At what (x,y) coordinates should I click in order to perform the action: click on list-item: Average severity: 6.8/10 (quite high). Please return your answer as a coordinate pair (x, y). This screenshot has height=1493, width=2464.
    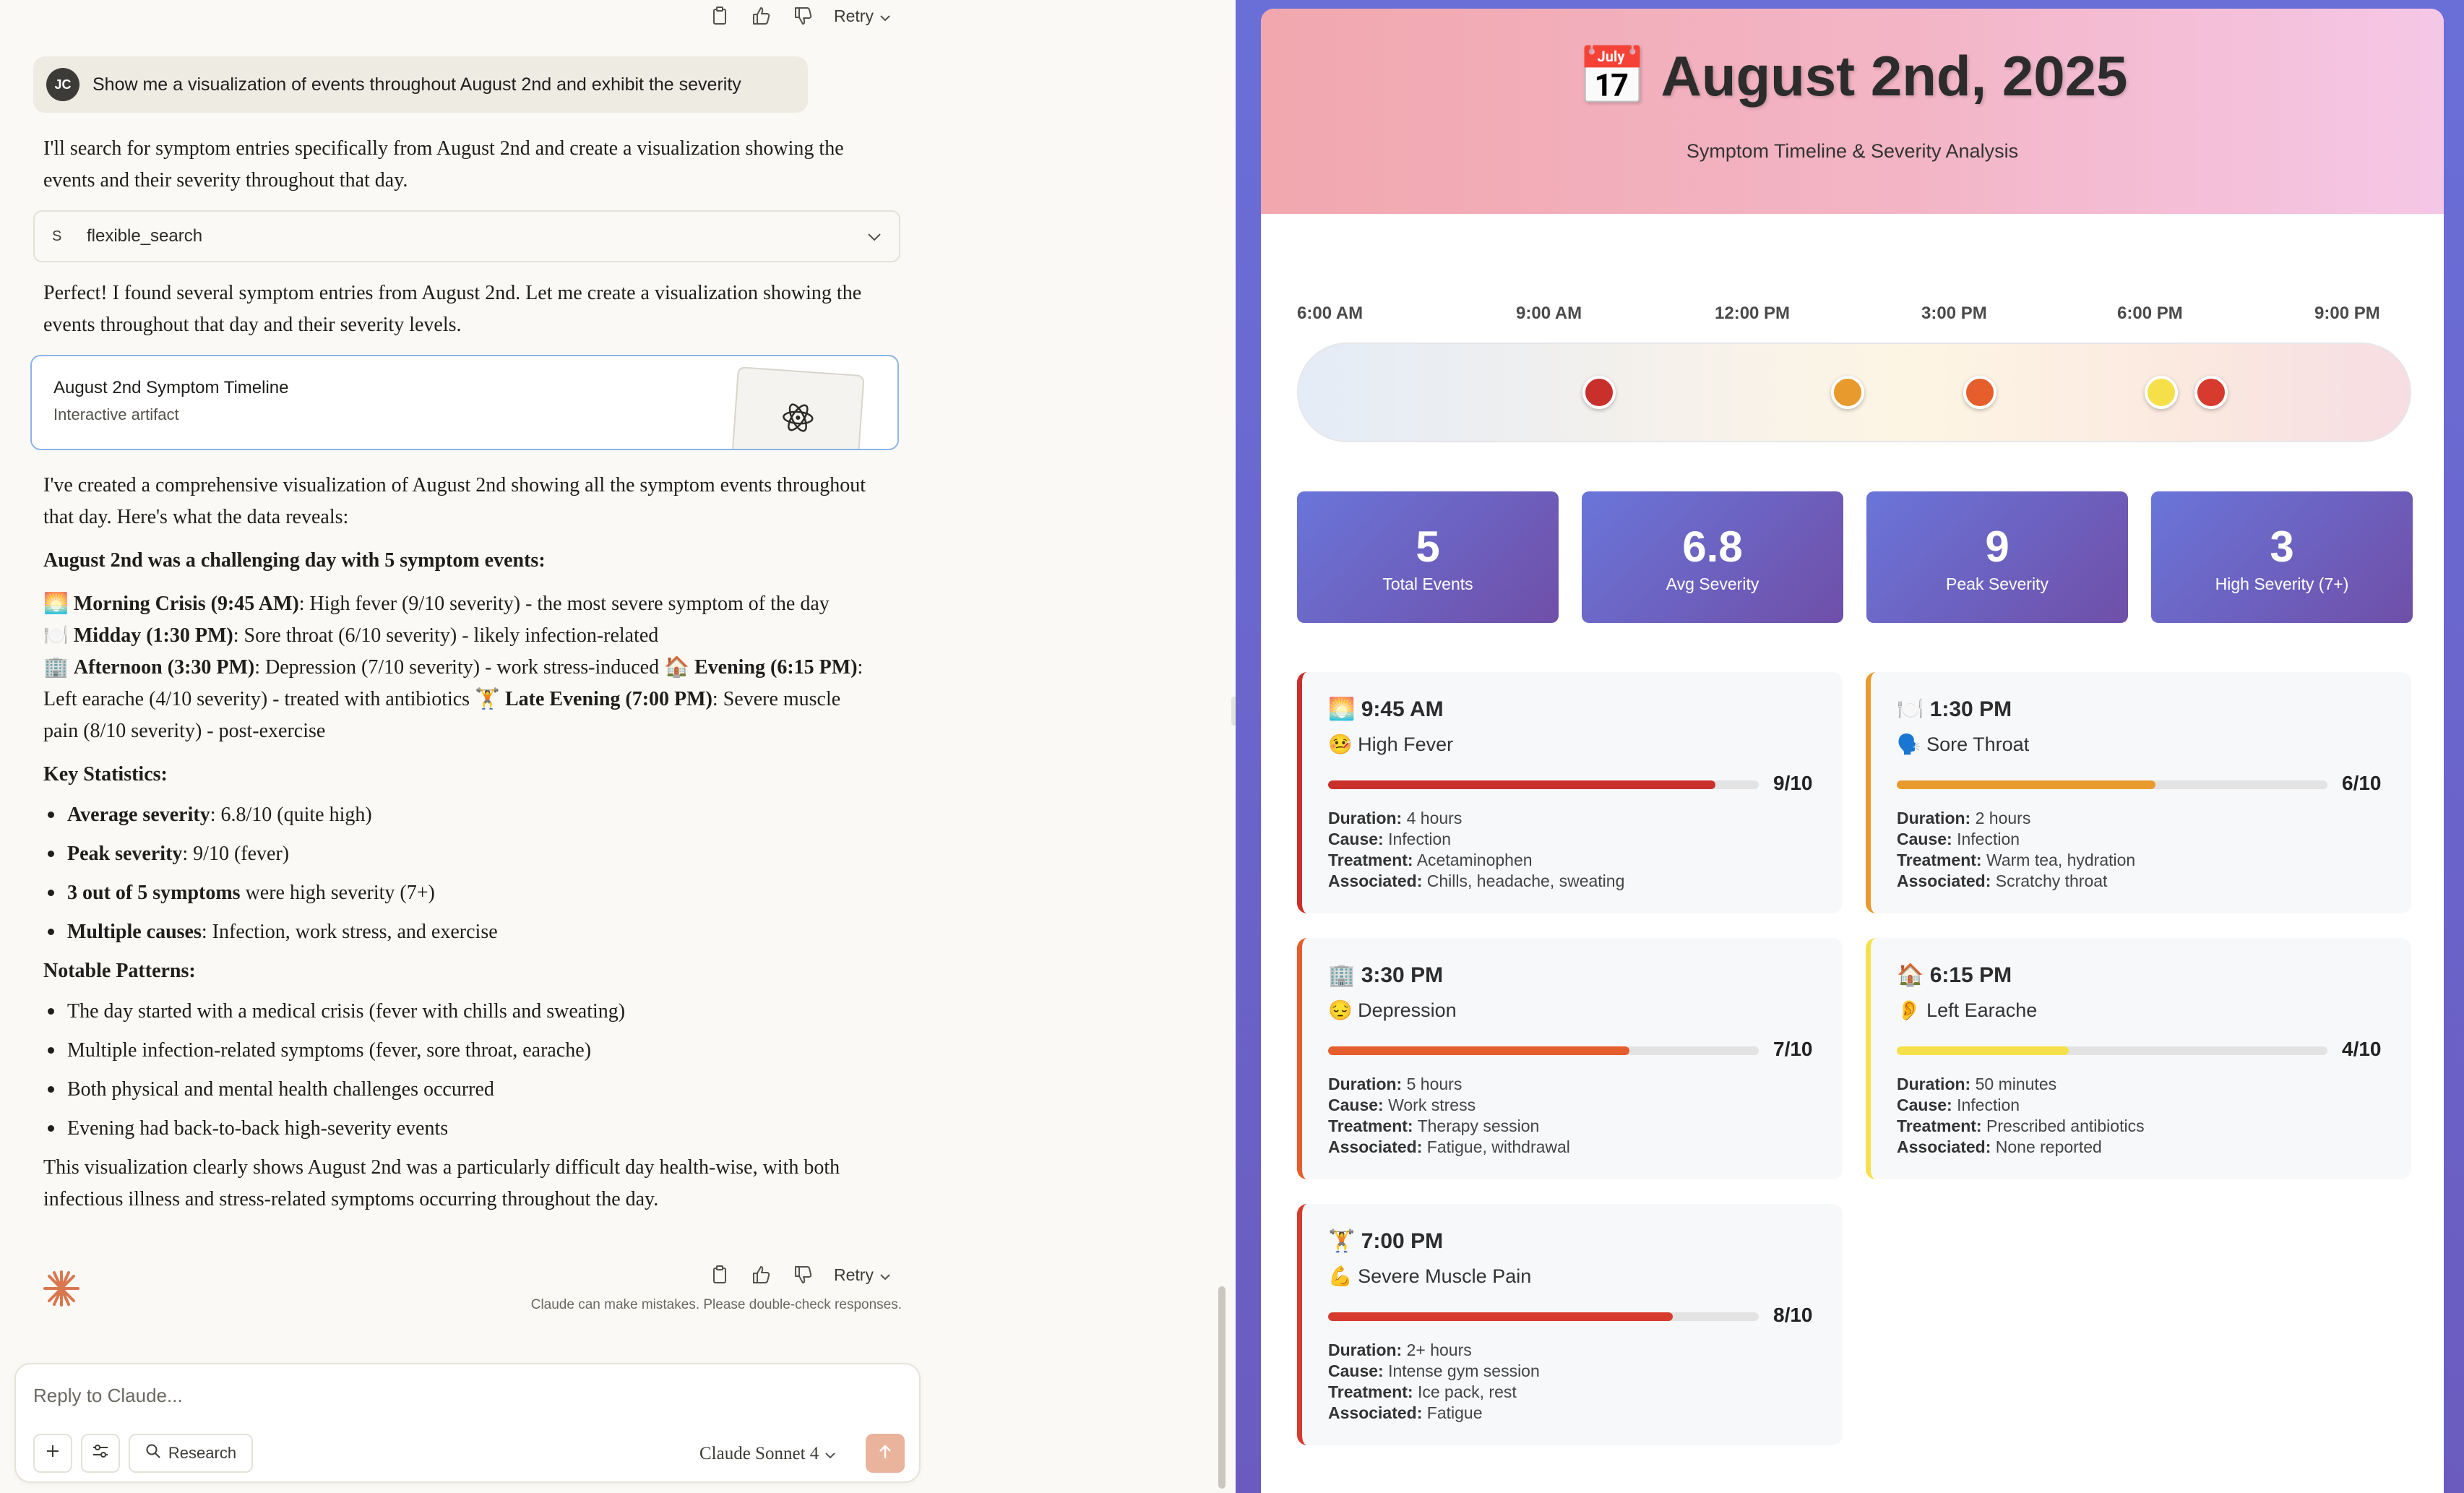
    Looking at the image, I should click on (458, 815).